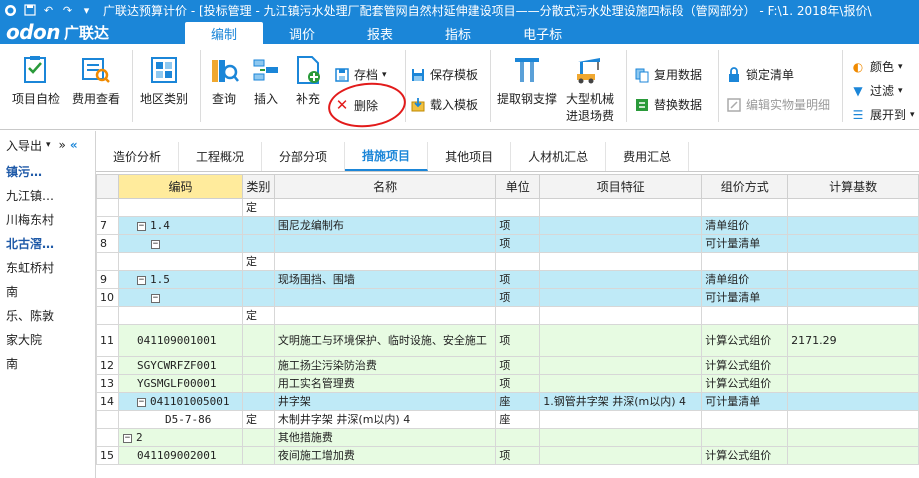 The height and width of the screenshot is (478, 919). I want to click on sub-tab: 费用汇总, so click(648, 156).